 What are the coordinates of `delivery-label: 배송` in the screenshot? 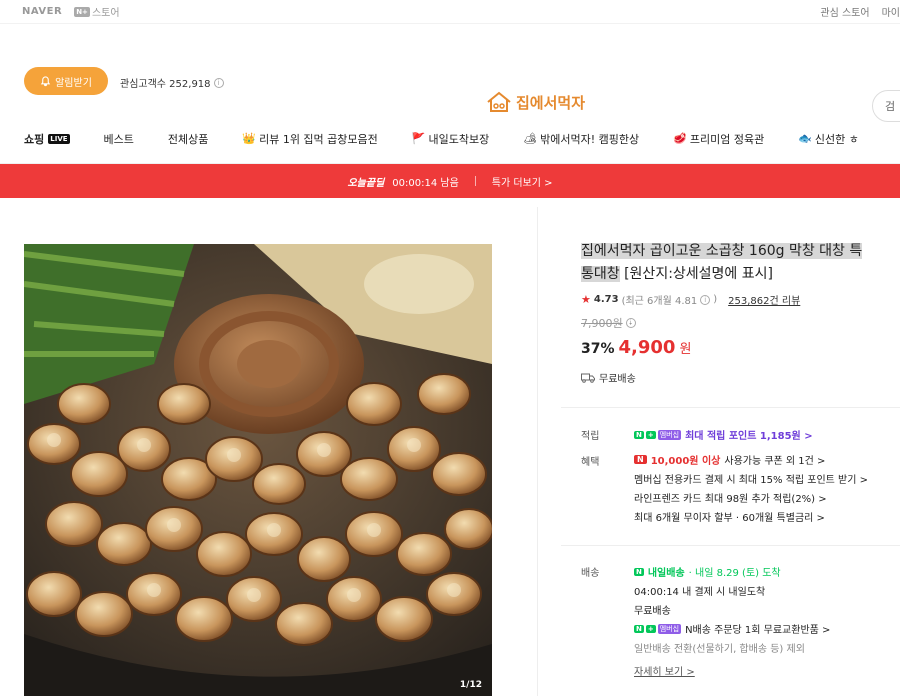 It's located at (590, 573).